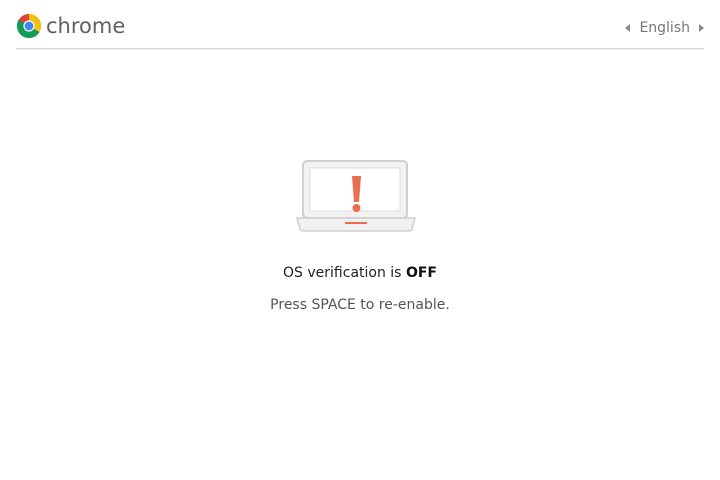 The image size is (720, 480). I want to click on brand-name: chrome, so click(86, 26).